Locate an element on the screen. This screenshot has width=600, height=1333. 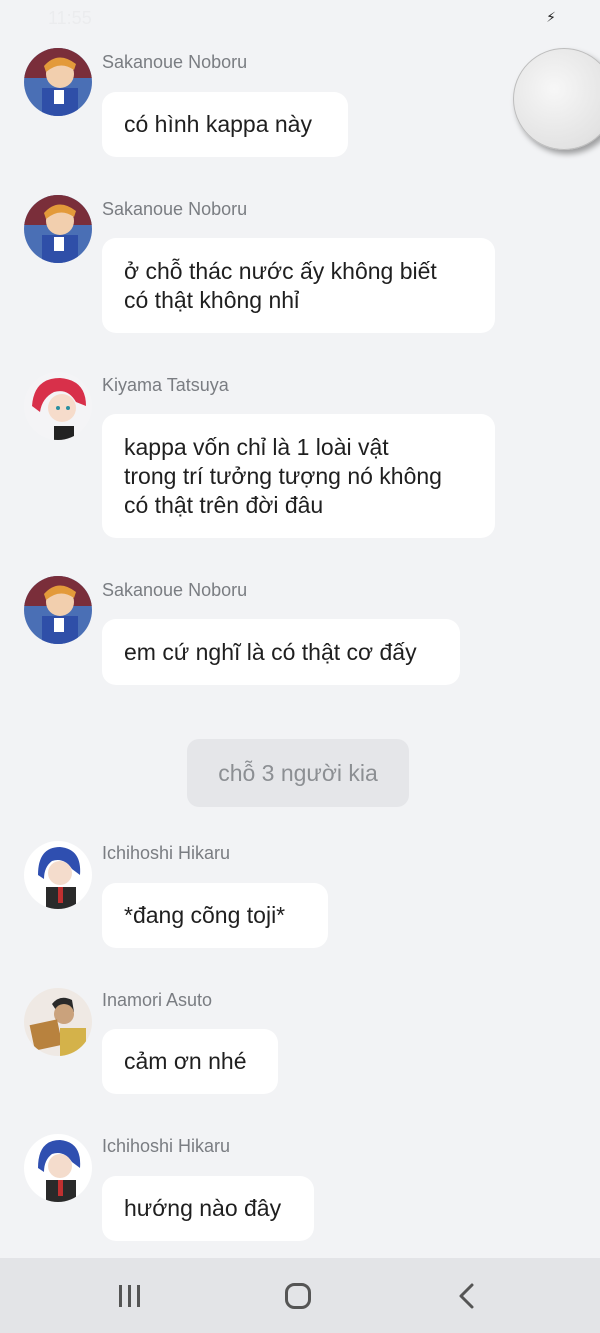
back-icon is located at coordinates (466, 1295).